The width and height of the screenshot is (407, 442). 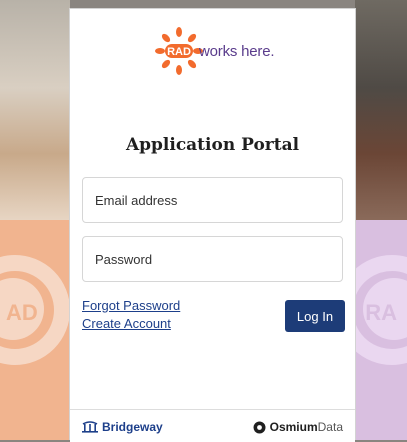 What do you see at coordinates (132, 427) in the screenshot?
I see `bridgeway-text: Bridgeway` at bounding box center [132, 427].